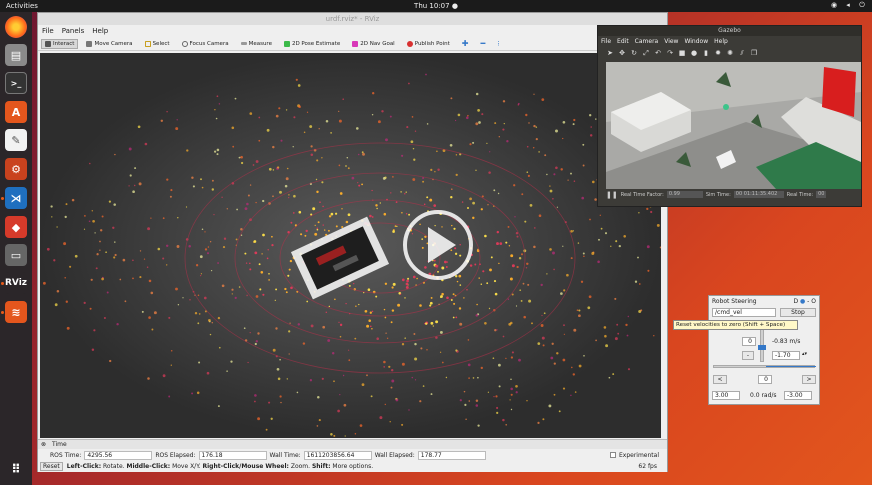  Describe the element at coordinates (765, 379) in the screenshot. I see `angular-center-field: 0` at that location.